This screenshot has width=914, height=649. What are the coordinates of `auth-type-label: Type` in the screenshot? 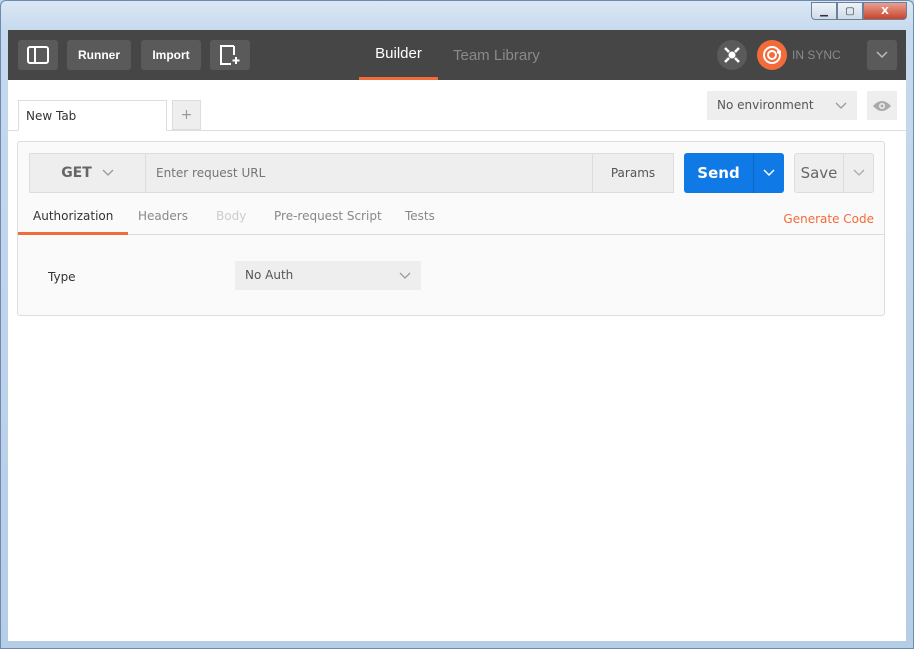 It's located at (62, 277).